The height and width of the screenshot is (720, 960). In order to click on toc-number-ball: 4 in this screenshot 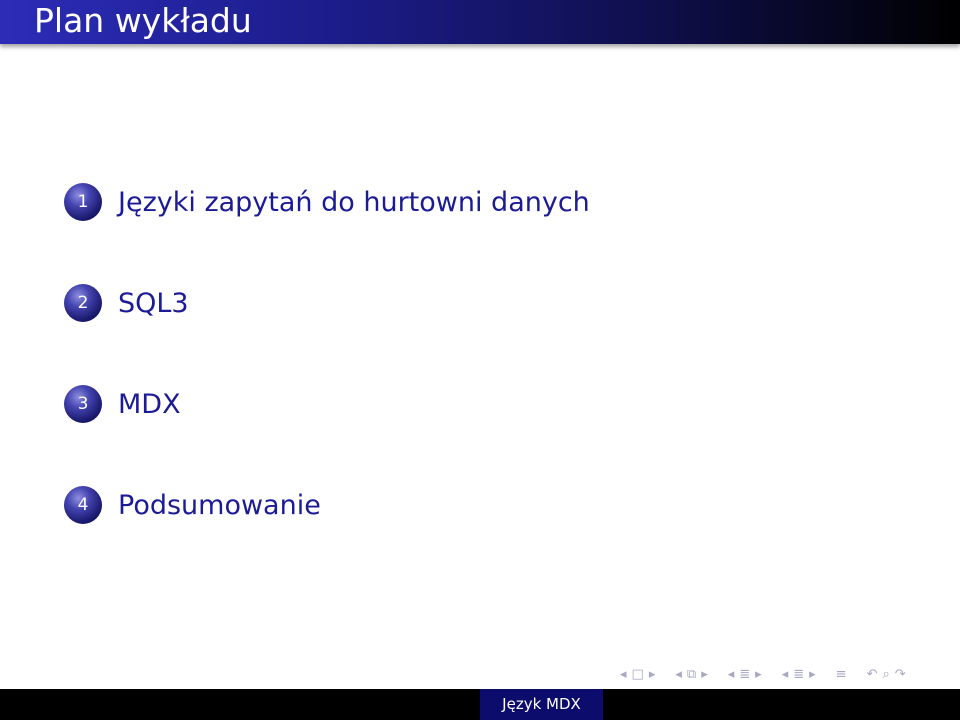, I will do `click(83, 505)`.